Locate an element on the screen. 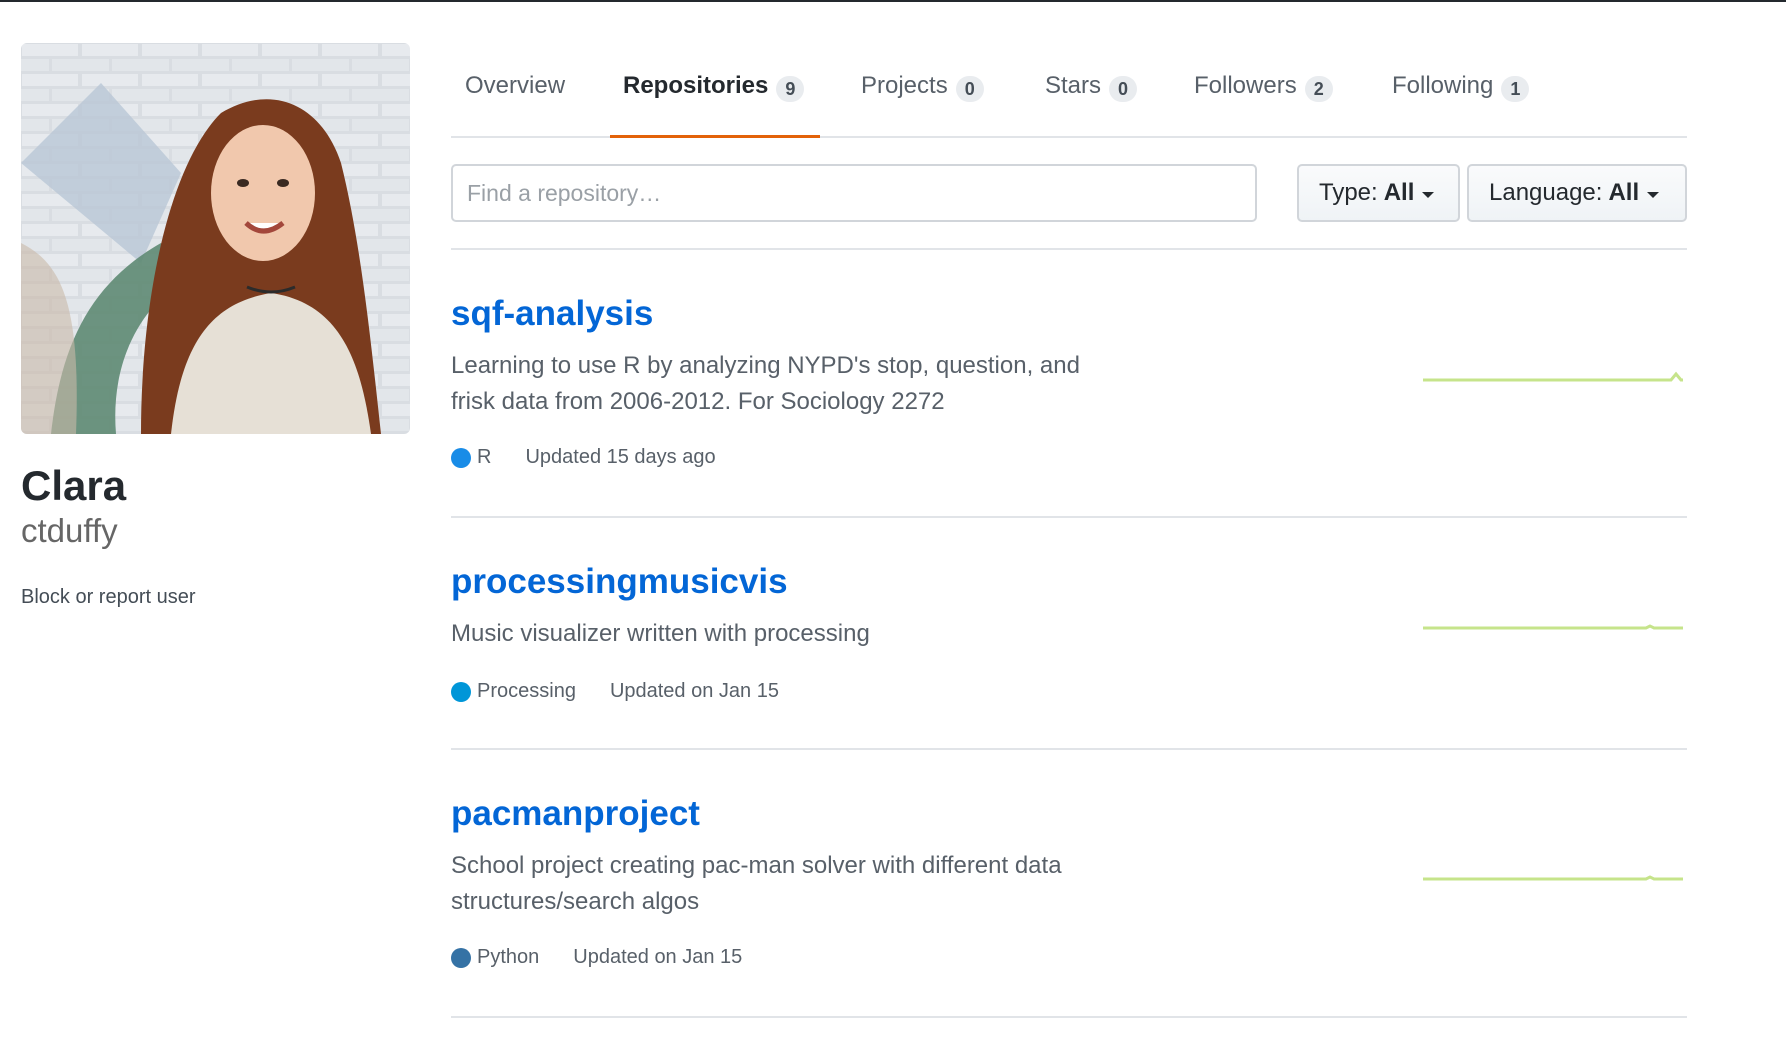 This screenshot has height=1042, width=1786. repo-language: Processing is located at coordinates (526, 691).